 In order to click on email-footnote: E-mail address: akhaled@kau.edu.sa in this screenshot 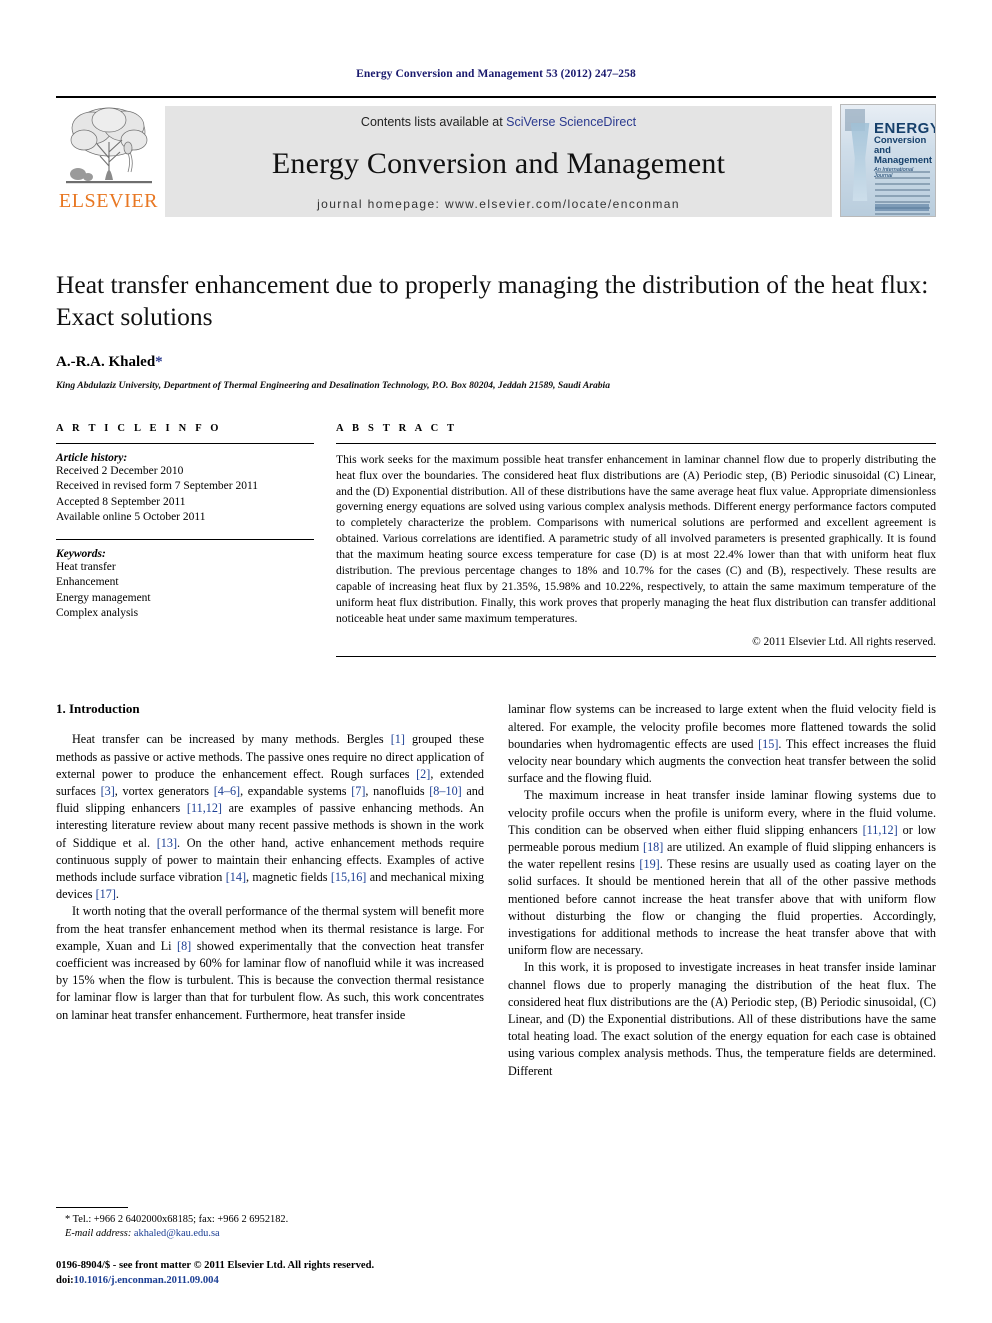, I will do `click(270, 1234)`.